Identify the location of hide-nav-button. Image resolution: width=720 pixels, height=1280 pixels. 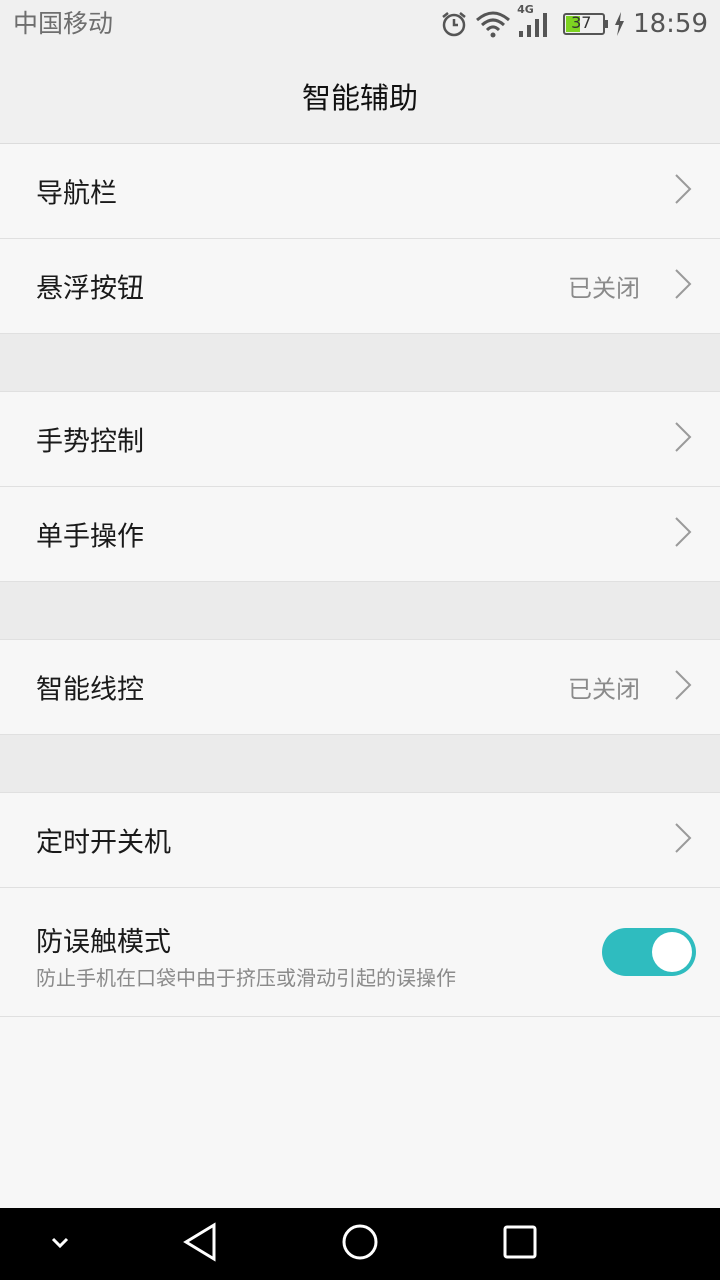
(60, 1244).